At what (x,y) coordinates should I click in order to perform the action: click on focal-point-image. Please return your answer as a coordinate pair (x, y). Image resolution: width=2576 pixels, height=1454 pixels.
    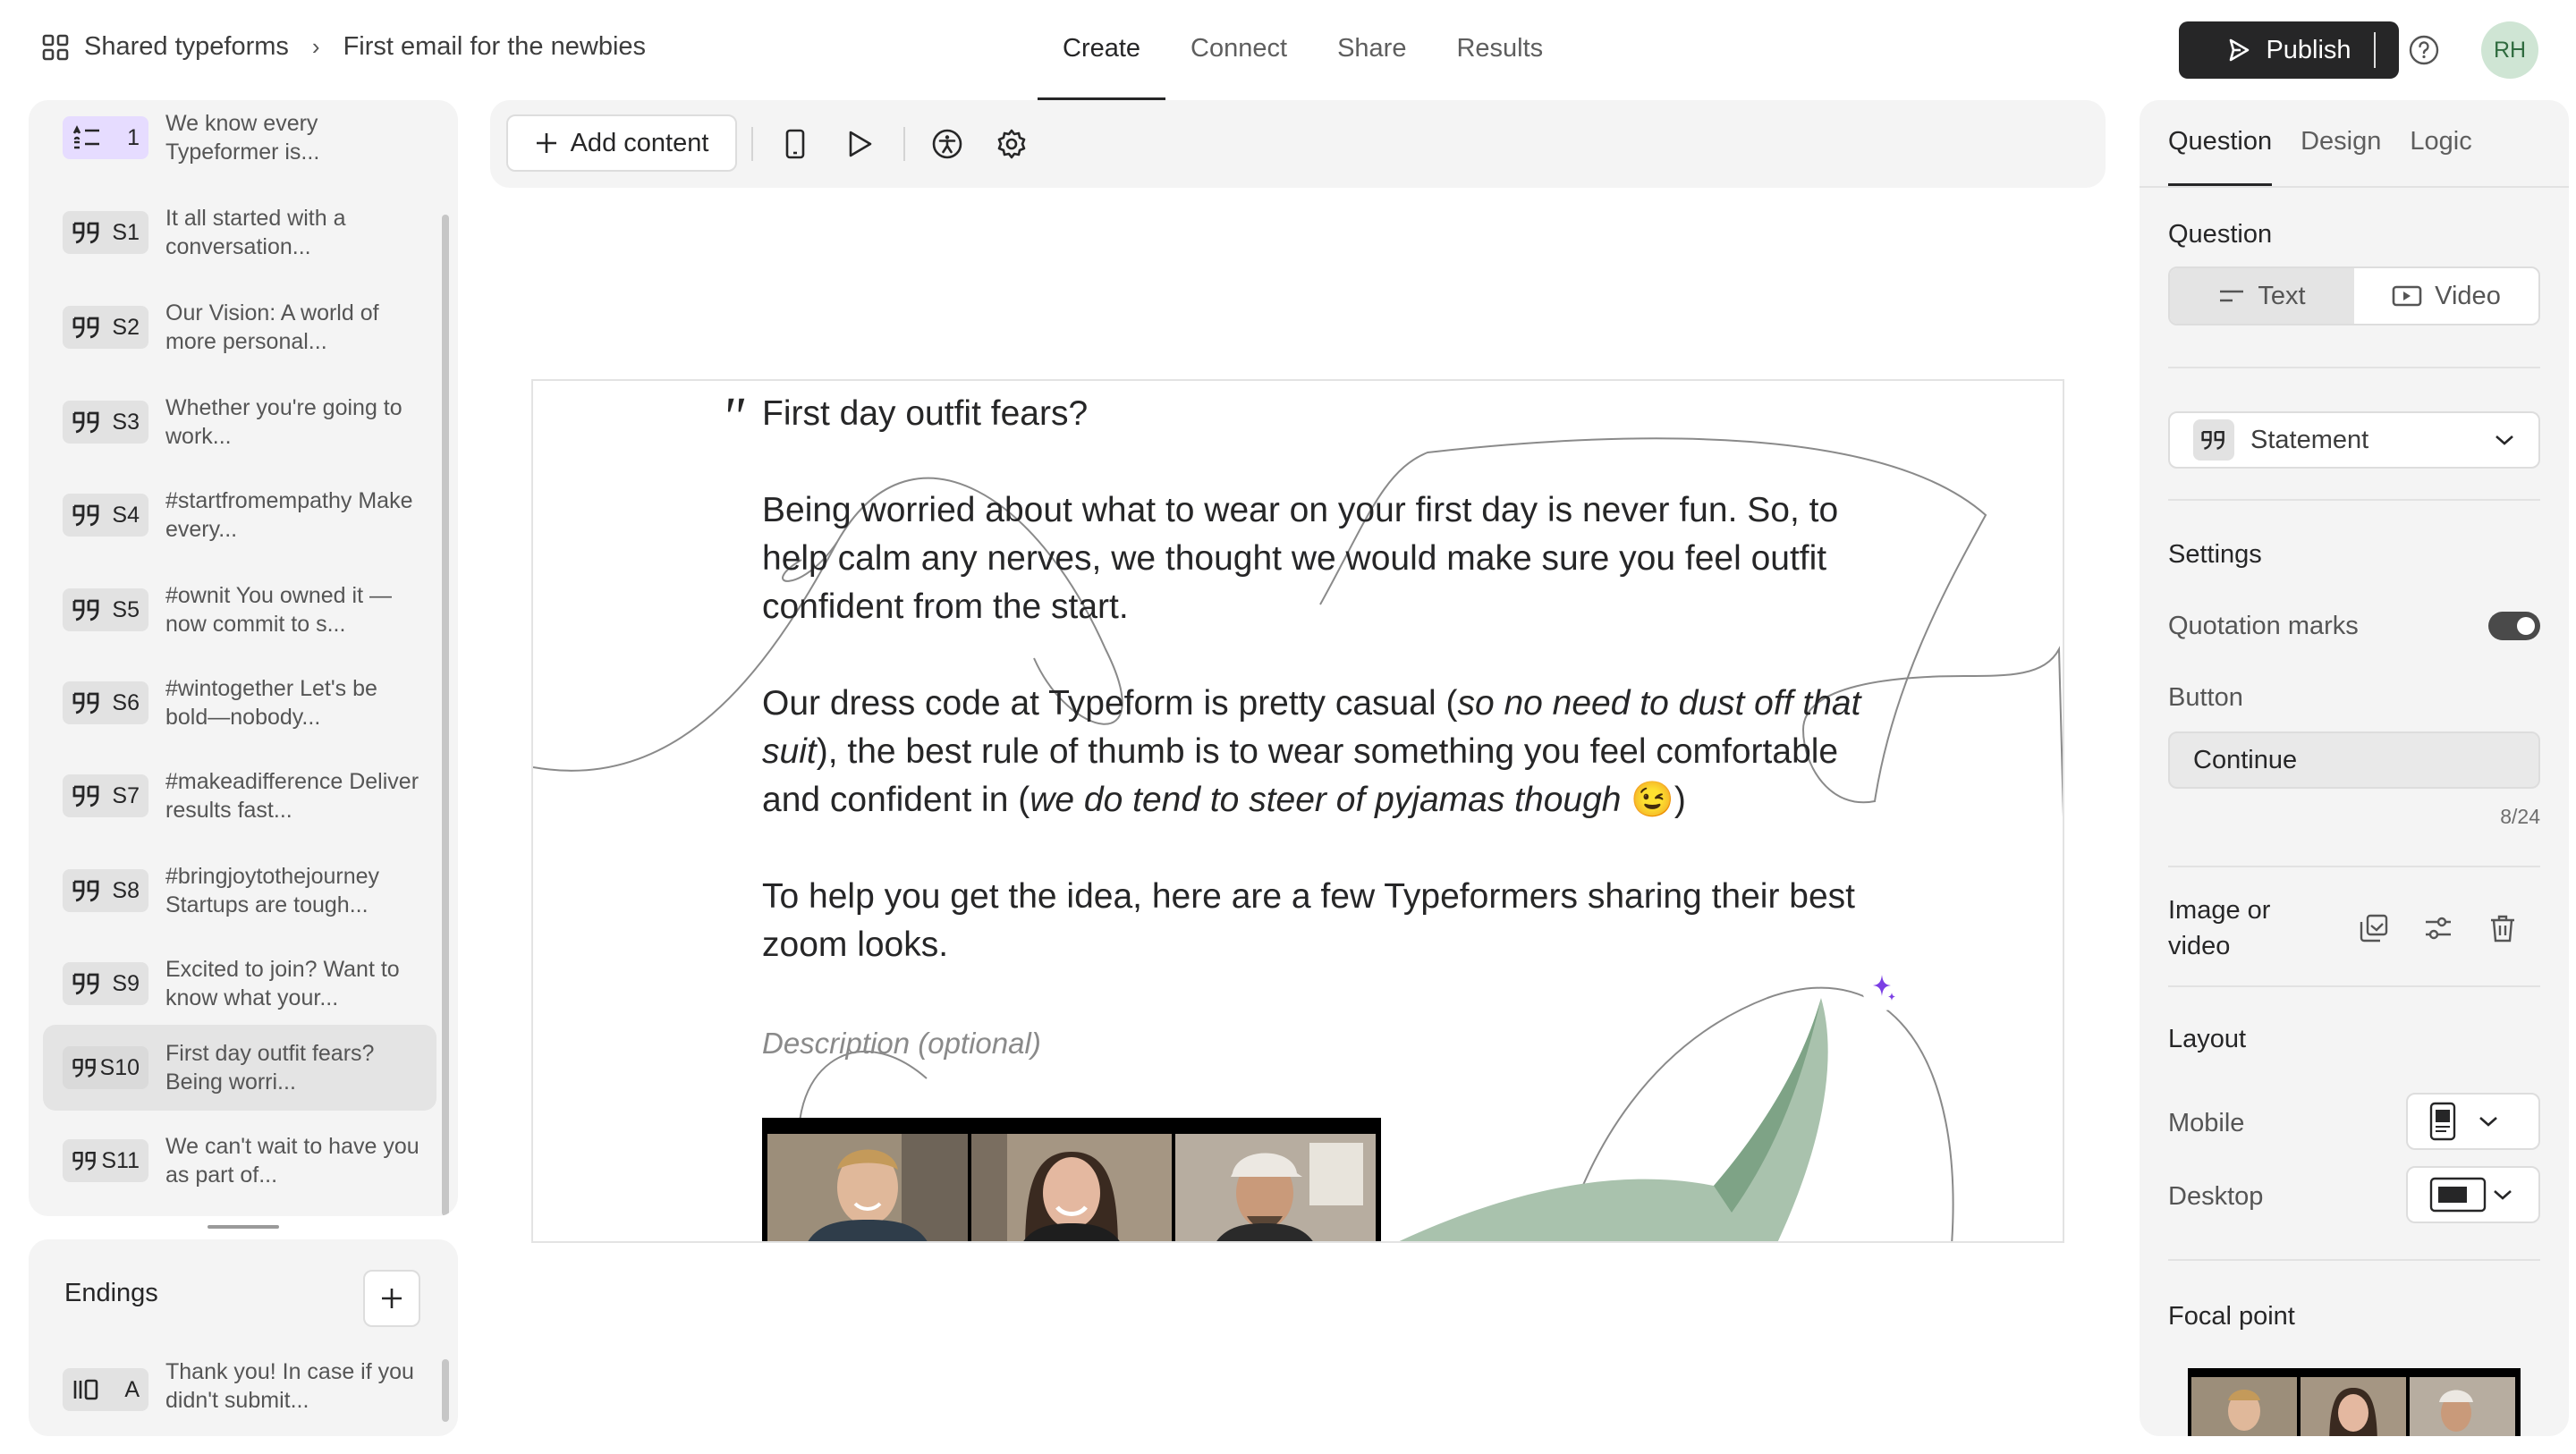
    Looking at the image, I should click on (2354, 1402).